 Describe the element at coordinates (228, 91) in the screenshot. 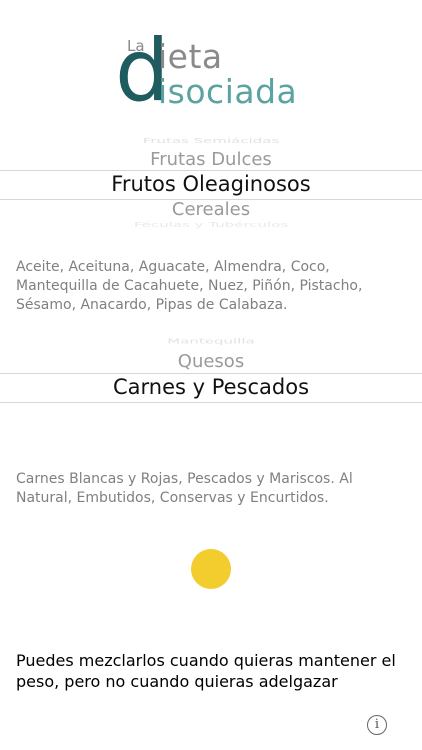

I see `logo-isociada-text: isociada` at that location.